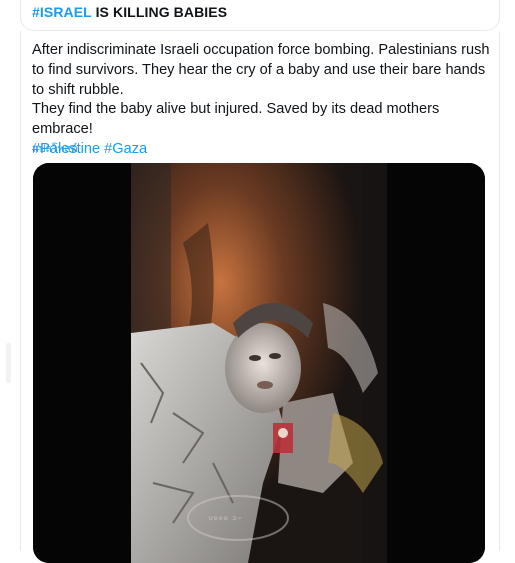 The width and height of the screenshot is (515, 563). What do you see at coordinates (159, 12) in the screenshot?
I see `headline-text: IS KILLING BABIES` at bounding box center [159, 12].